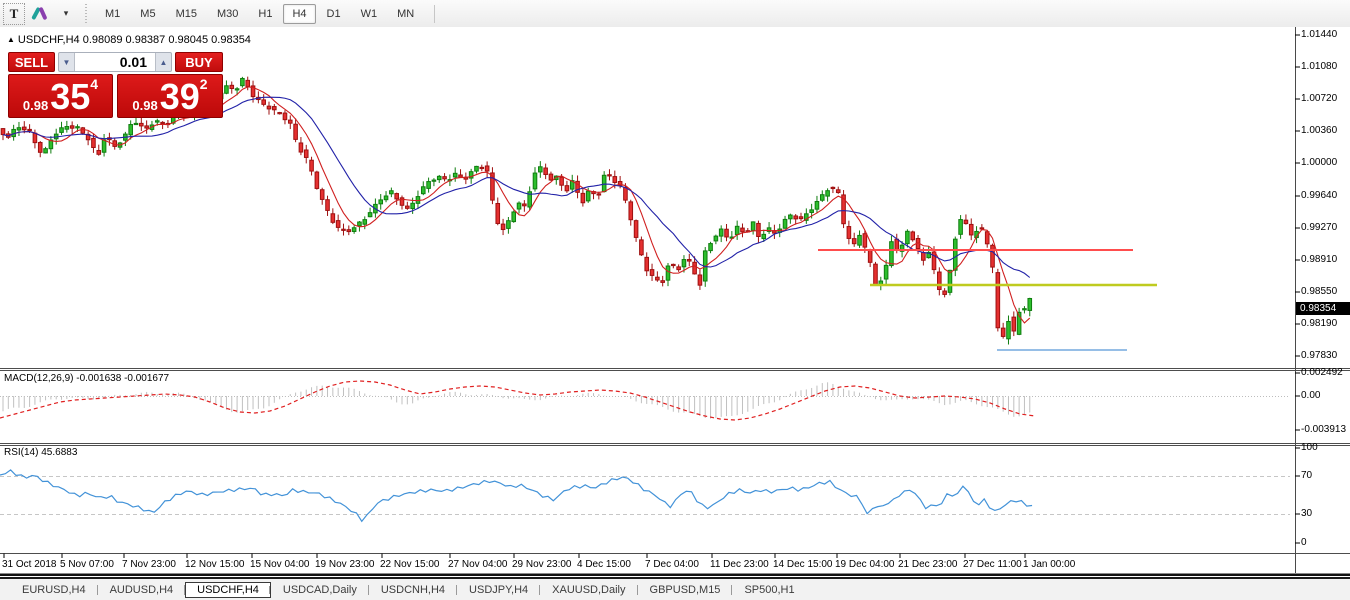 Image resolution: width=1350 pixels, height=600 pixels. Describe the element at coordinates (145, 105) in the screenshot. I see `buy-price-frac: 0.98` at that location.